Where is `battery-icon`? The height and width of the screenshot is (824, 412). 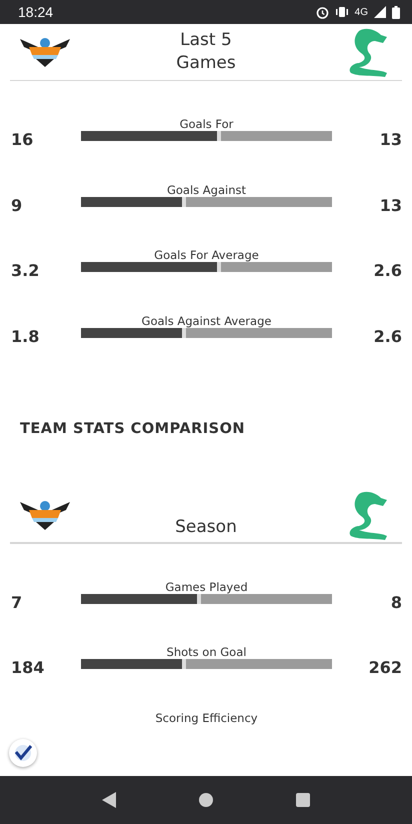 battery-icon is located at coordinates (396, 12).